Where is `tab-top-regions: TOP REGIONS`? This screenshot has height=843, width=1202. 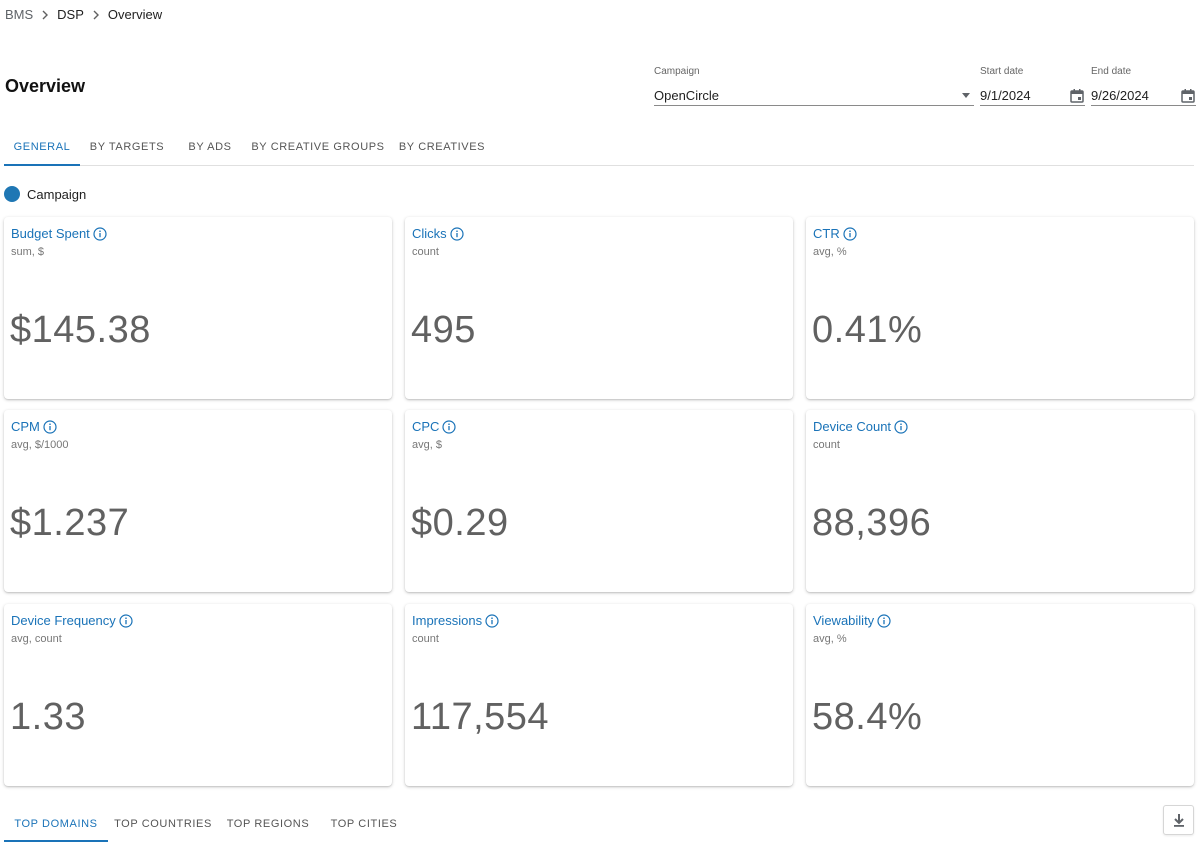
tab-top-regions: TOP REGIONS is located at coordinates (268, 824).